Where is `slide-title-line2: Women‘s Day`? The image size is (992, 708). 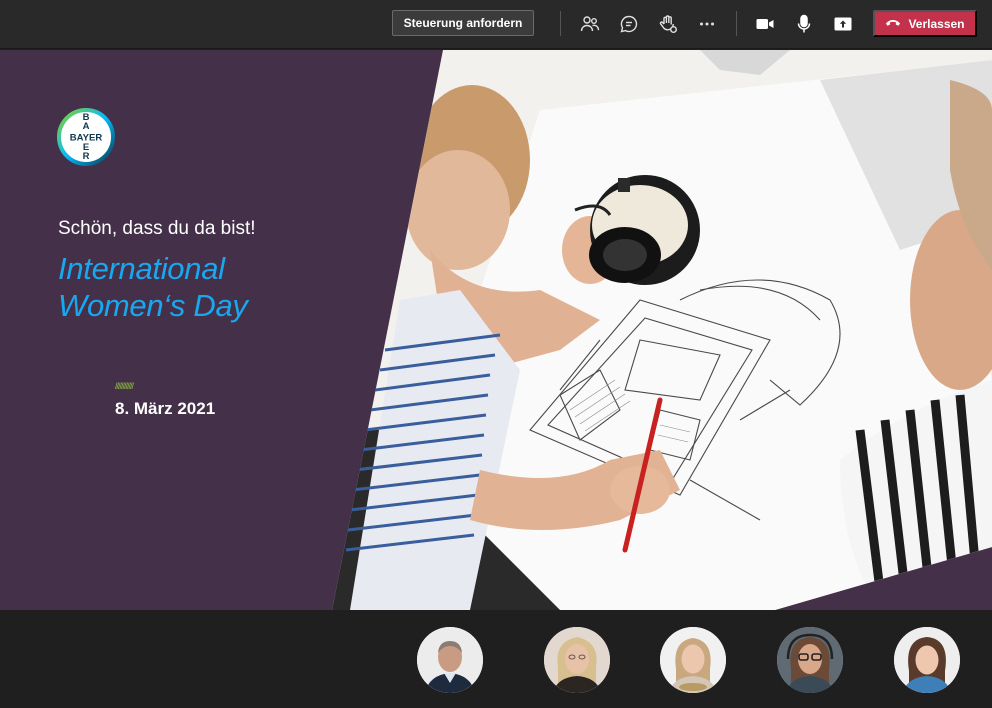
slide-title-line2: Women‘s Day is located at coordinates (153, 305).